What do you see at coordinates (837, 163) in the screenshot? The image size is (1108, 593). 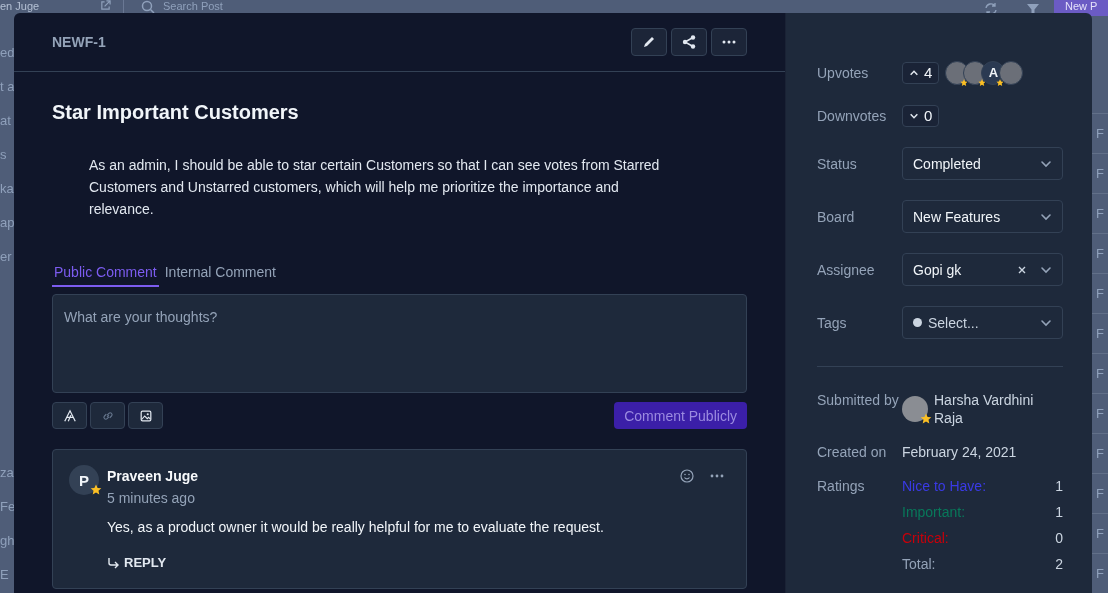 I see `field-label: Status` at bounding box center [837, 163].